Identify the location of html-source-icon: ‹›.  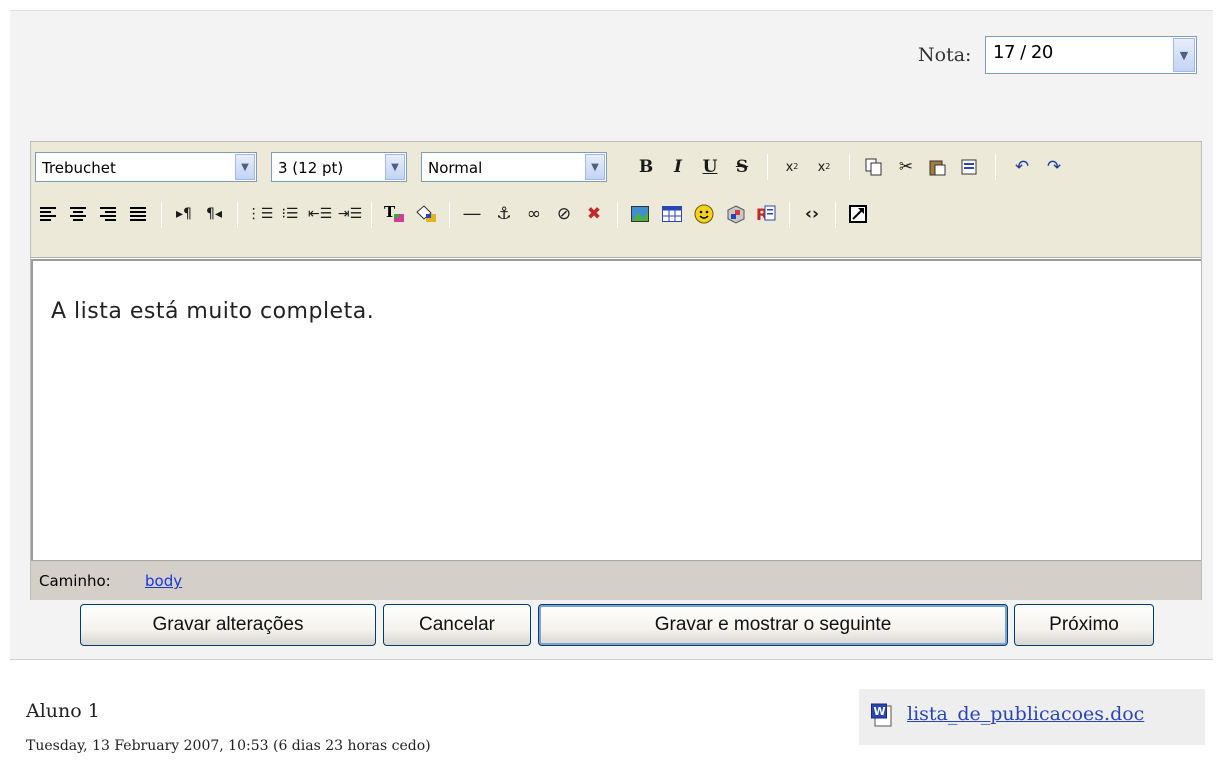
(812, 214).